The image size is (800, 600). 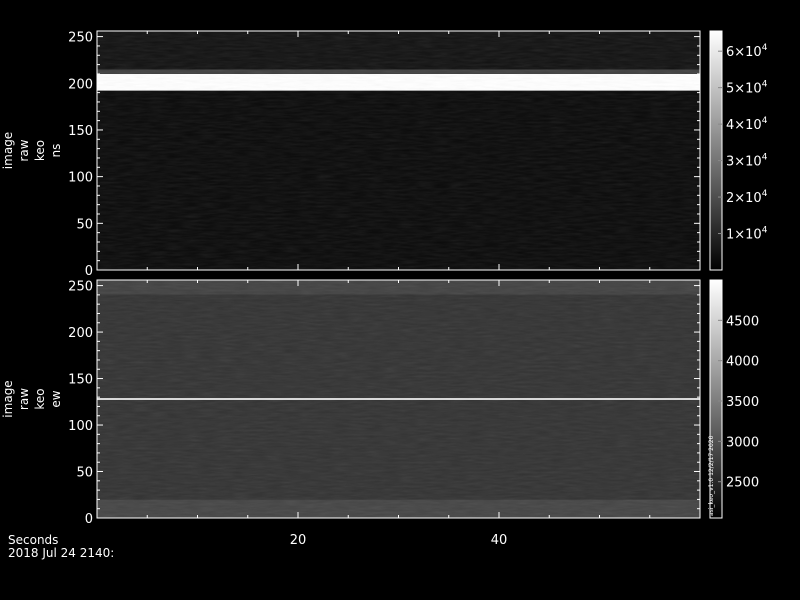 What do you see at coordinates (742, 402) in the screenshot?
I see `colorbar-tick-label: 3500` at bounding box center [742, 402].